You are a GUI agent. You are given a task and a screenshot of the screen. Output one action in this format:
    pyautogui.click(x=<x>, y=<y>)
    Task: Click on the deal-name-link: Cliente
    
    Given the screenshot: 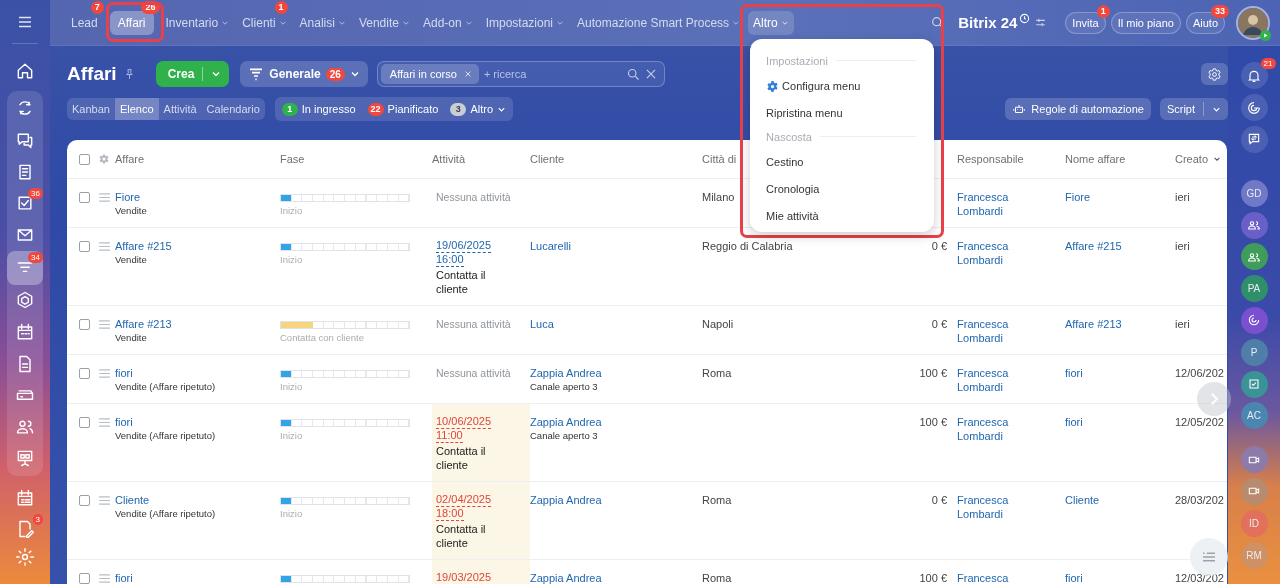 What is the action you would take?
    pyautogui.click(x=1082, y=500)
    